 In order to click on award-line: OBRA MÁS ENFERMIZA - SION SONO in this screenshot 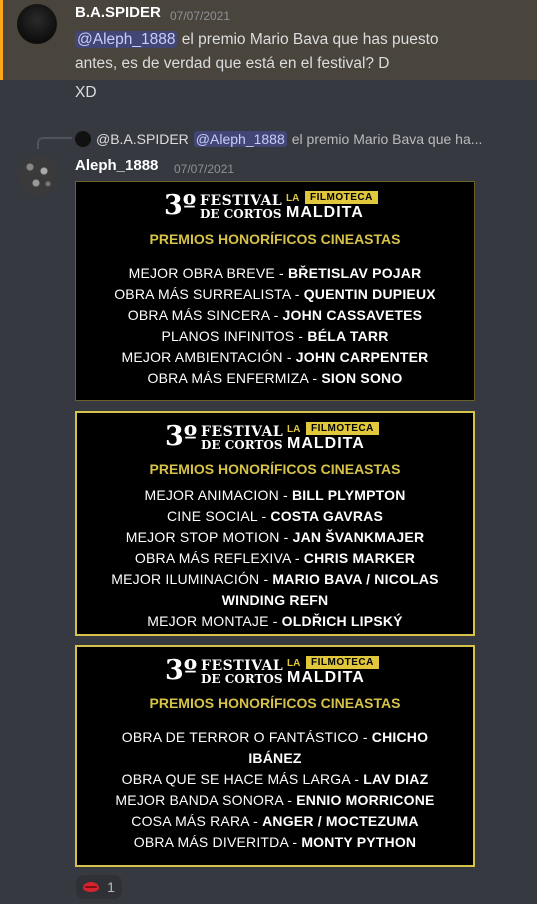, I will do `click(275, 378)`.